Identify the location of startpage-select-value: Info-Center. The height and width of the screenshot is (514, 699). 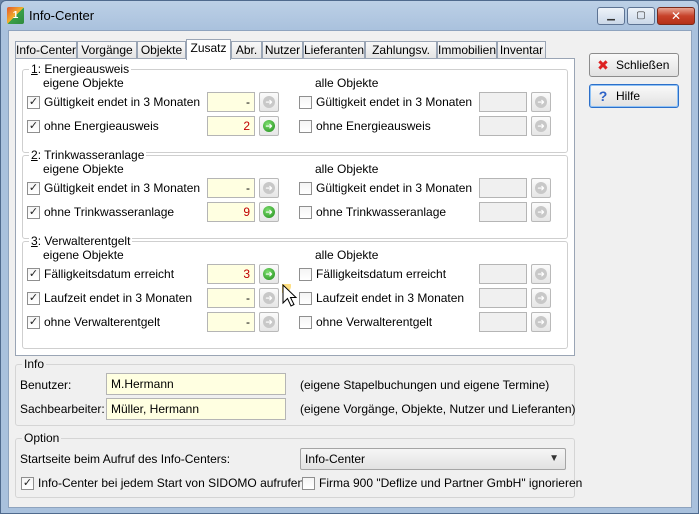
(335, 459).